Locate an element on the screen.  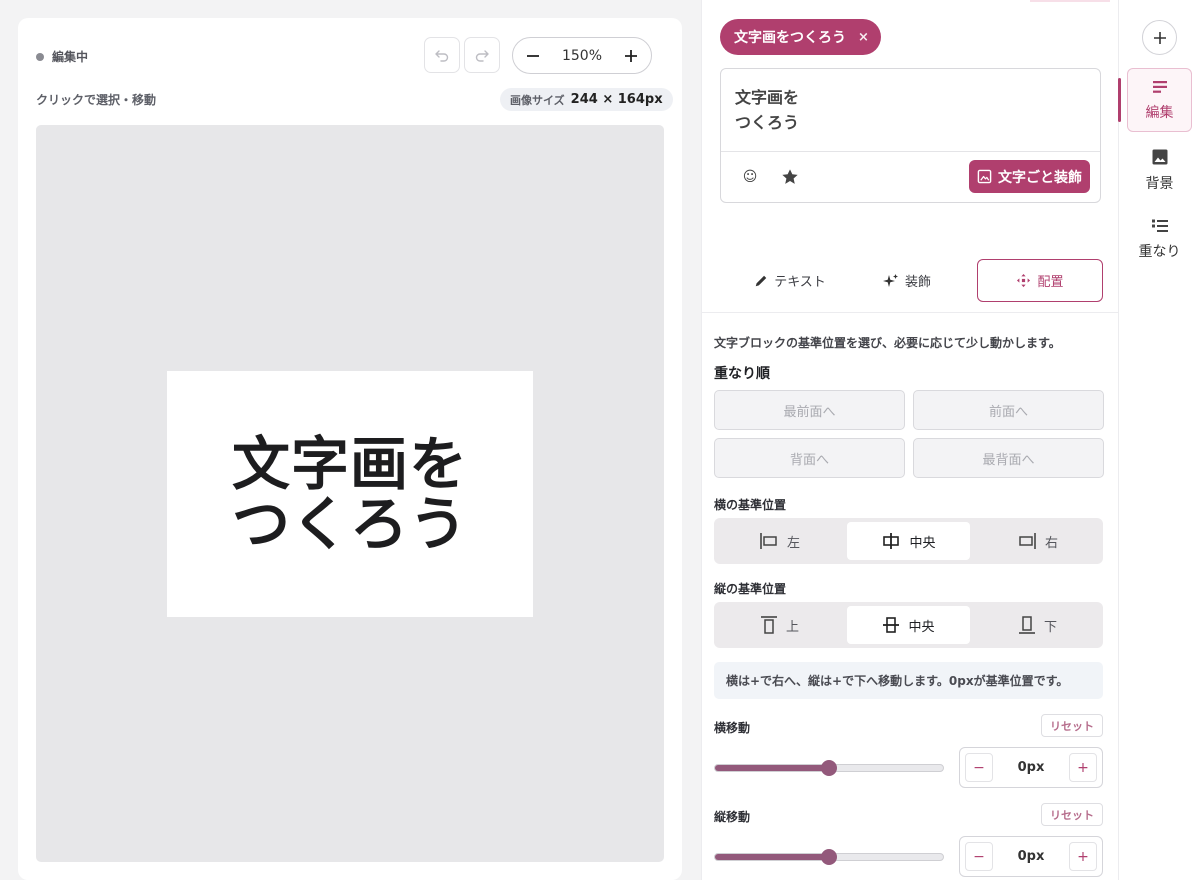
image-icon is located at coordinates (1159, 156).